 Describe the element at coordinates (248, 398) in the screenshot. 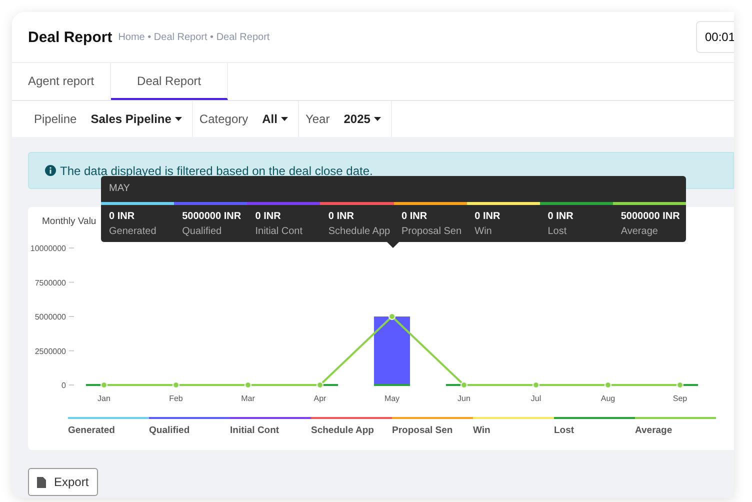

I see `x-axis-label: Mar` at that location.